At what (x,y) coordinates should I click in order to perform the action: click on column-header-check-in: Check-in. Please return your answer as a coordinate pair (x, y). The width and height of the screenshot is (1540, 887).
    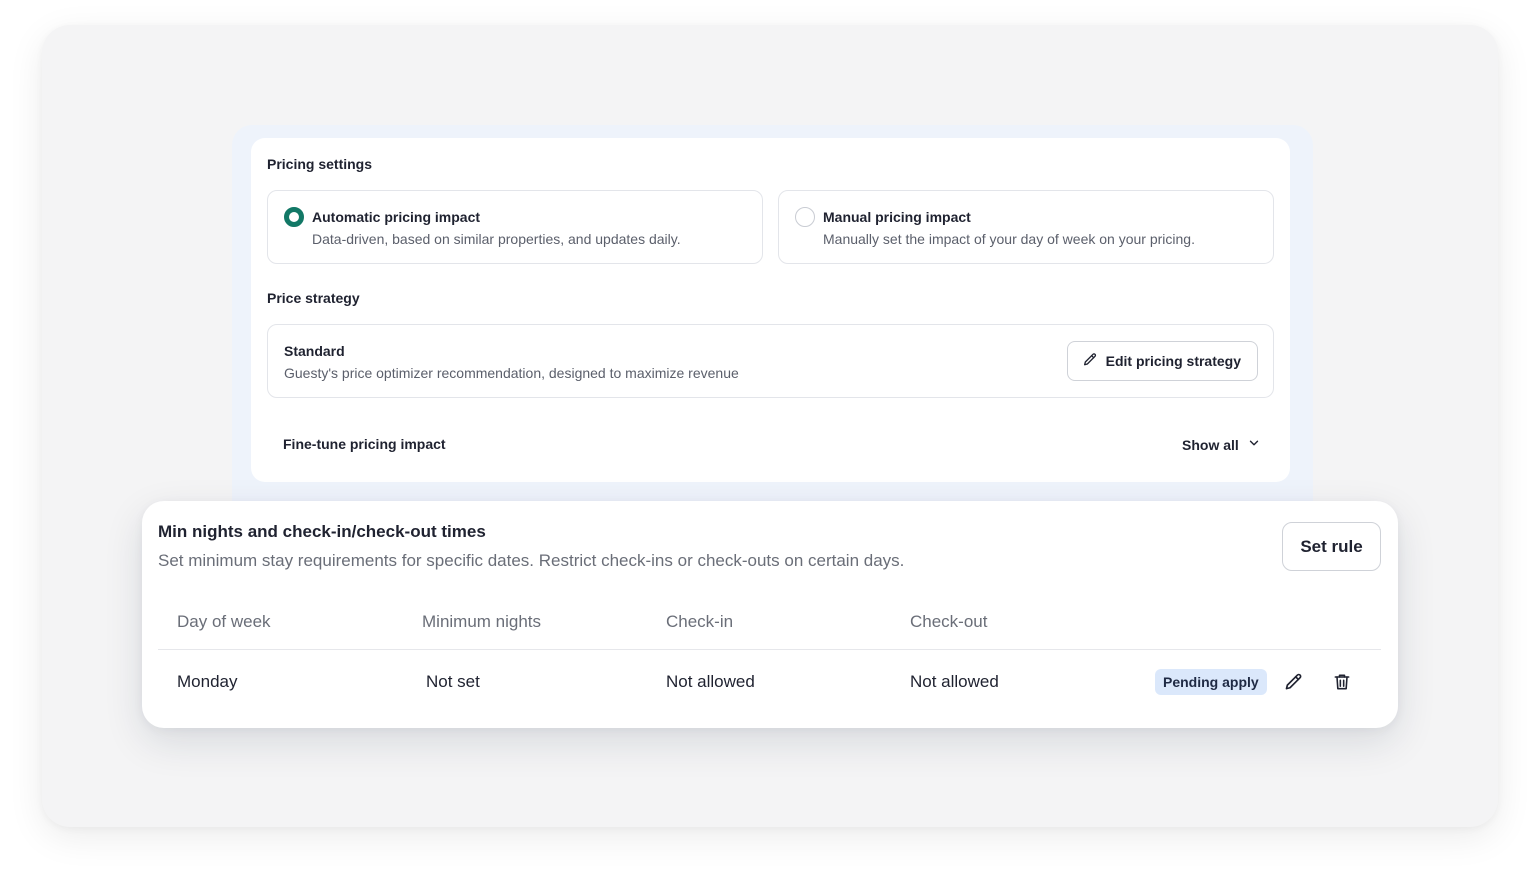
    Looking at the image, I should click on (700, 621).